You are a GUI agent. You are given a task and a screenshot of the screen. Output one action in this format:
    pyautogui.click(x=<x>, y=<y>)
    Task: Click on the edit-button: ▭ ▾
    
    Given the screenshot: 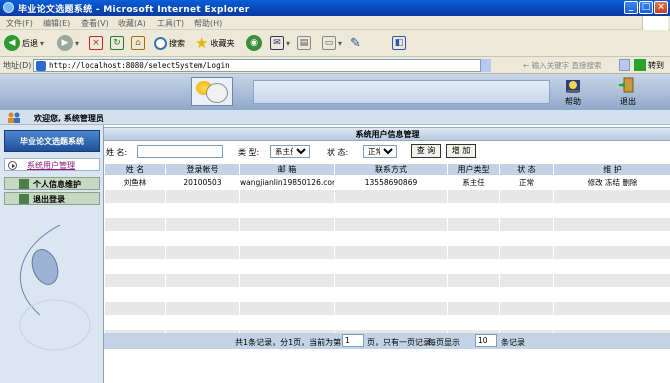 What is the action you would take?
    pyautogui.click(x=332, y=43)
    